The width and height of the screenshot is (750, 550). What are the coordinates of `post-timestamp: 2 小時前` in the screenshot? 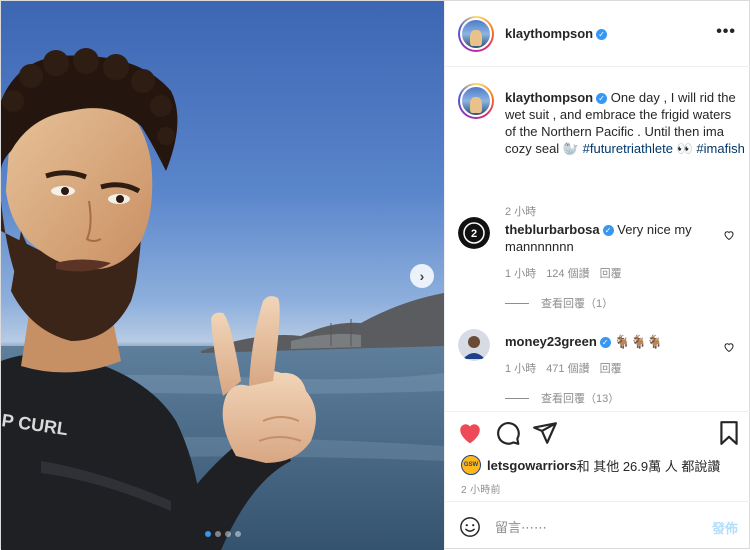 It's located at (481, 488).